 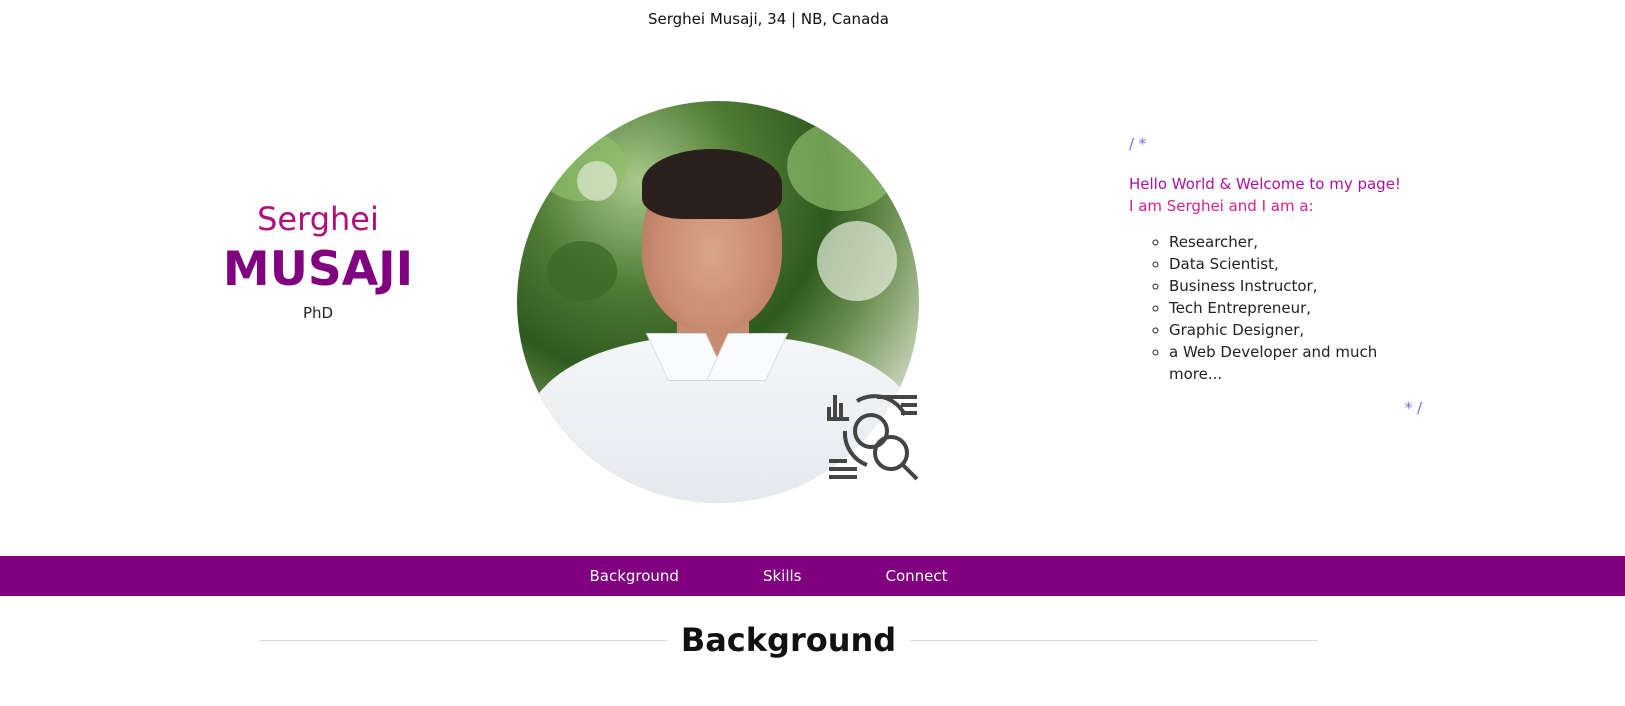 What do you see at coordinates (318, 269) in the screenshot?
I see `last-name: MUSAJI` at bounding box center [318, 269].